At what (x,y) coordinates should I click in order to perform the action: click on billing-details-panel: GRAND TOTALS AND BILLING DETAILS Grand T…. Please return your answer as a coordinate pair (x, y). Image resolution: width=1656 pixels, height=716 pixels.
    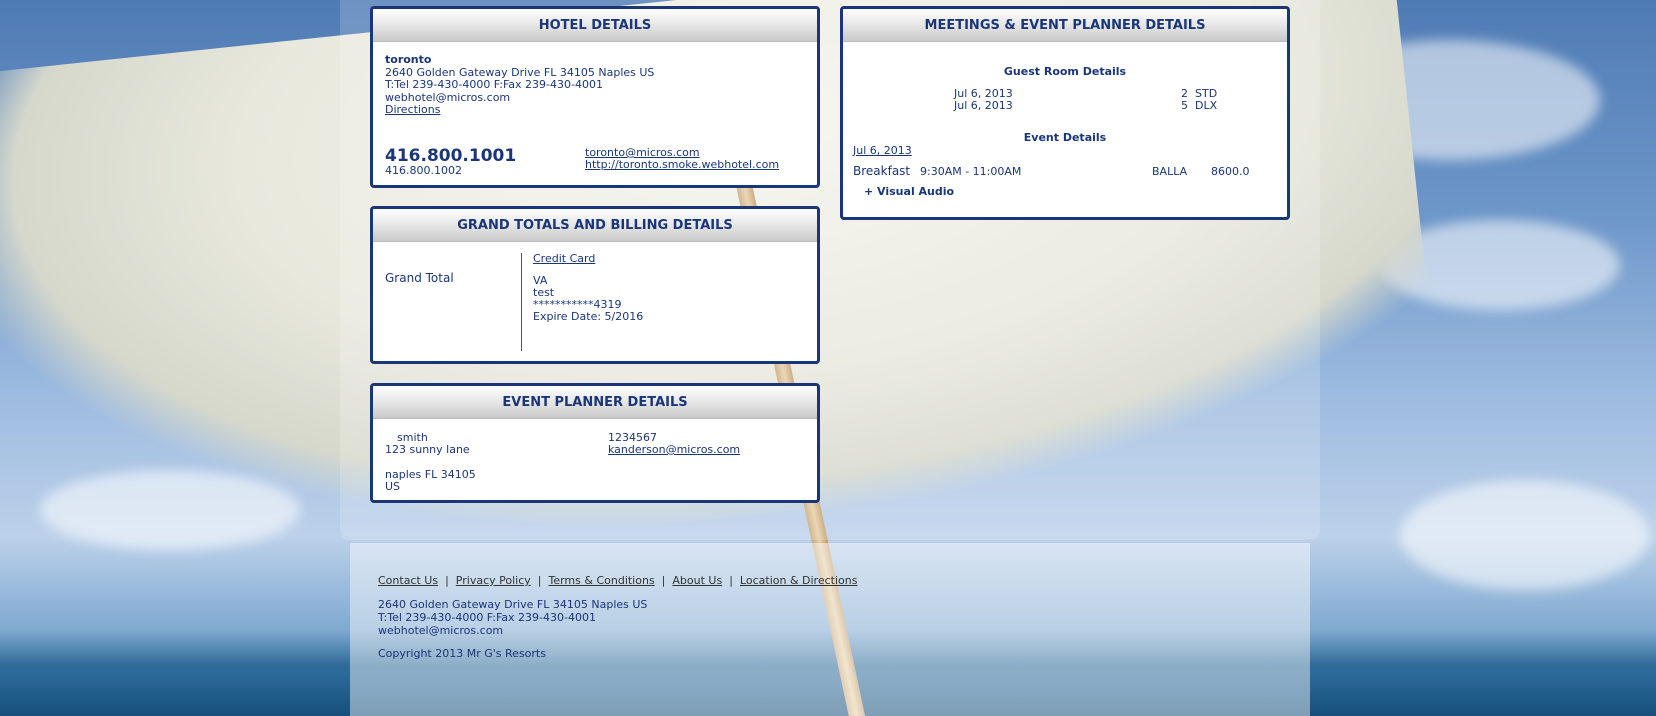
    Looking at the image, I should click on (595, 285).